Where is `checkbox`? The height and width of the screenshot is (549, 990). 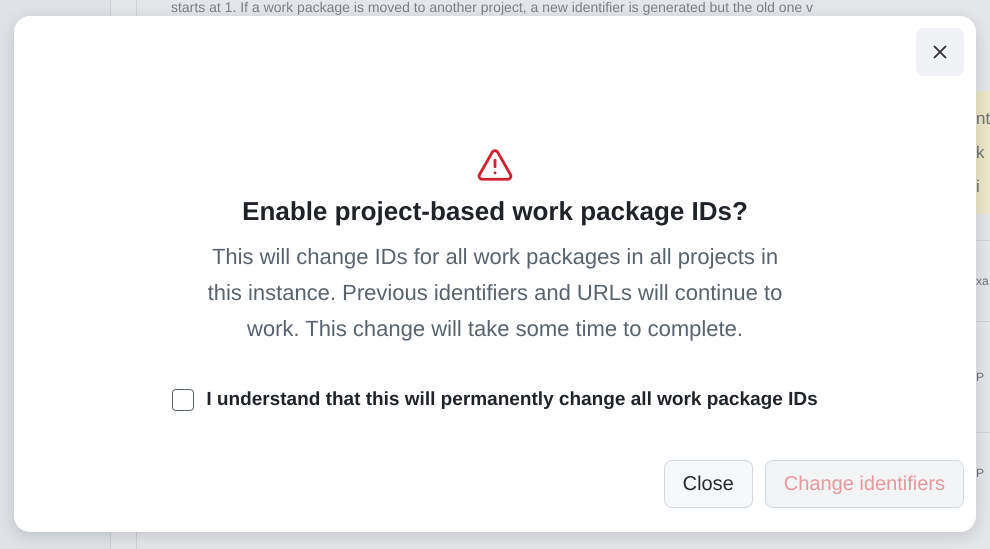
checkbox is located at coordinates (183, 400).